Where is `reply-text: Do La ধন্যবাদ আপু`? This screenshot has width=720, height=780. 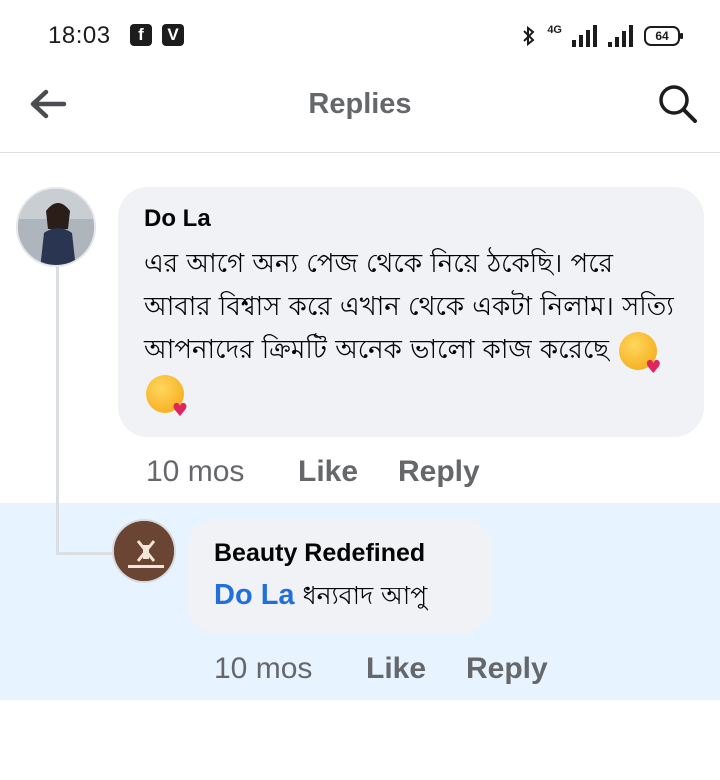 reply-text: Do La ধন্যবাদ আপু is located at coordinates (340, 595).